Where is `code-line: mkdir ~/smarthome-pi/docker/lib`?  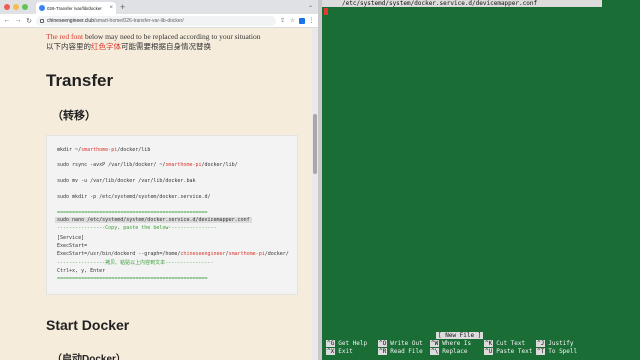
code-line: mkdir ~/smarthome-pi/docker/lib is located at coordinates (103, 150).